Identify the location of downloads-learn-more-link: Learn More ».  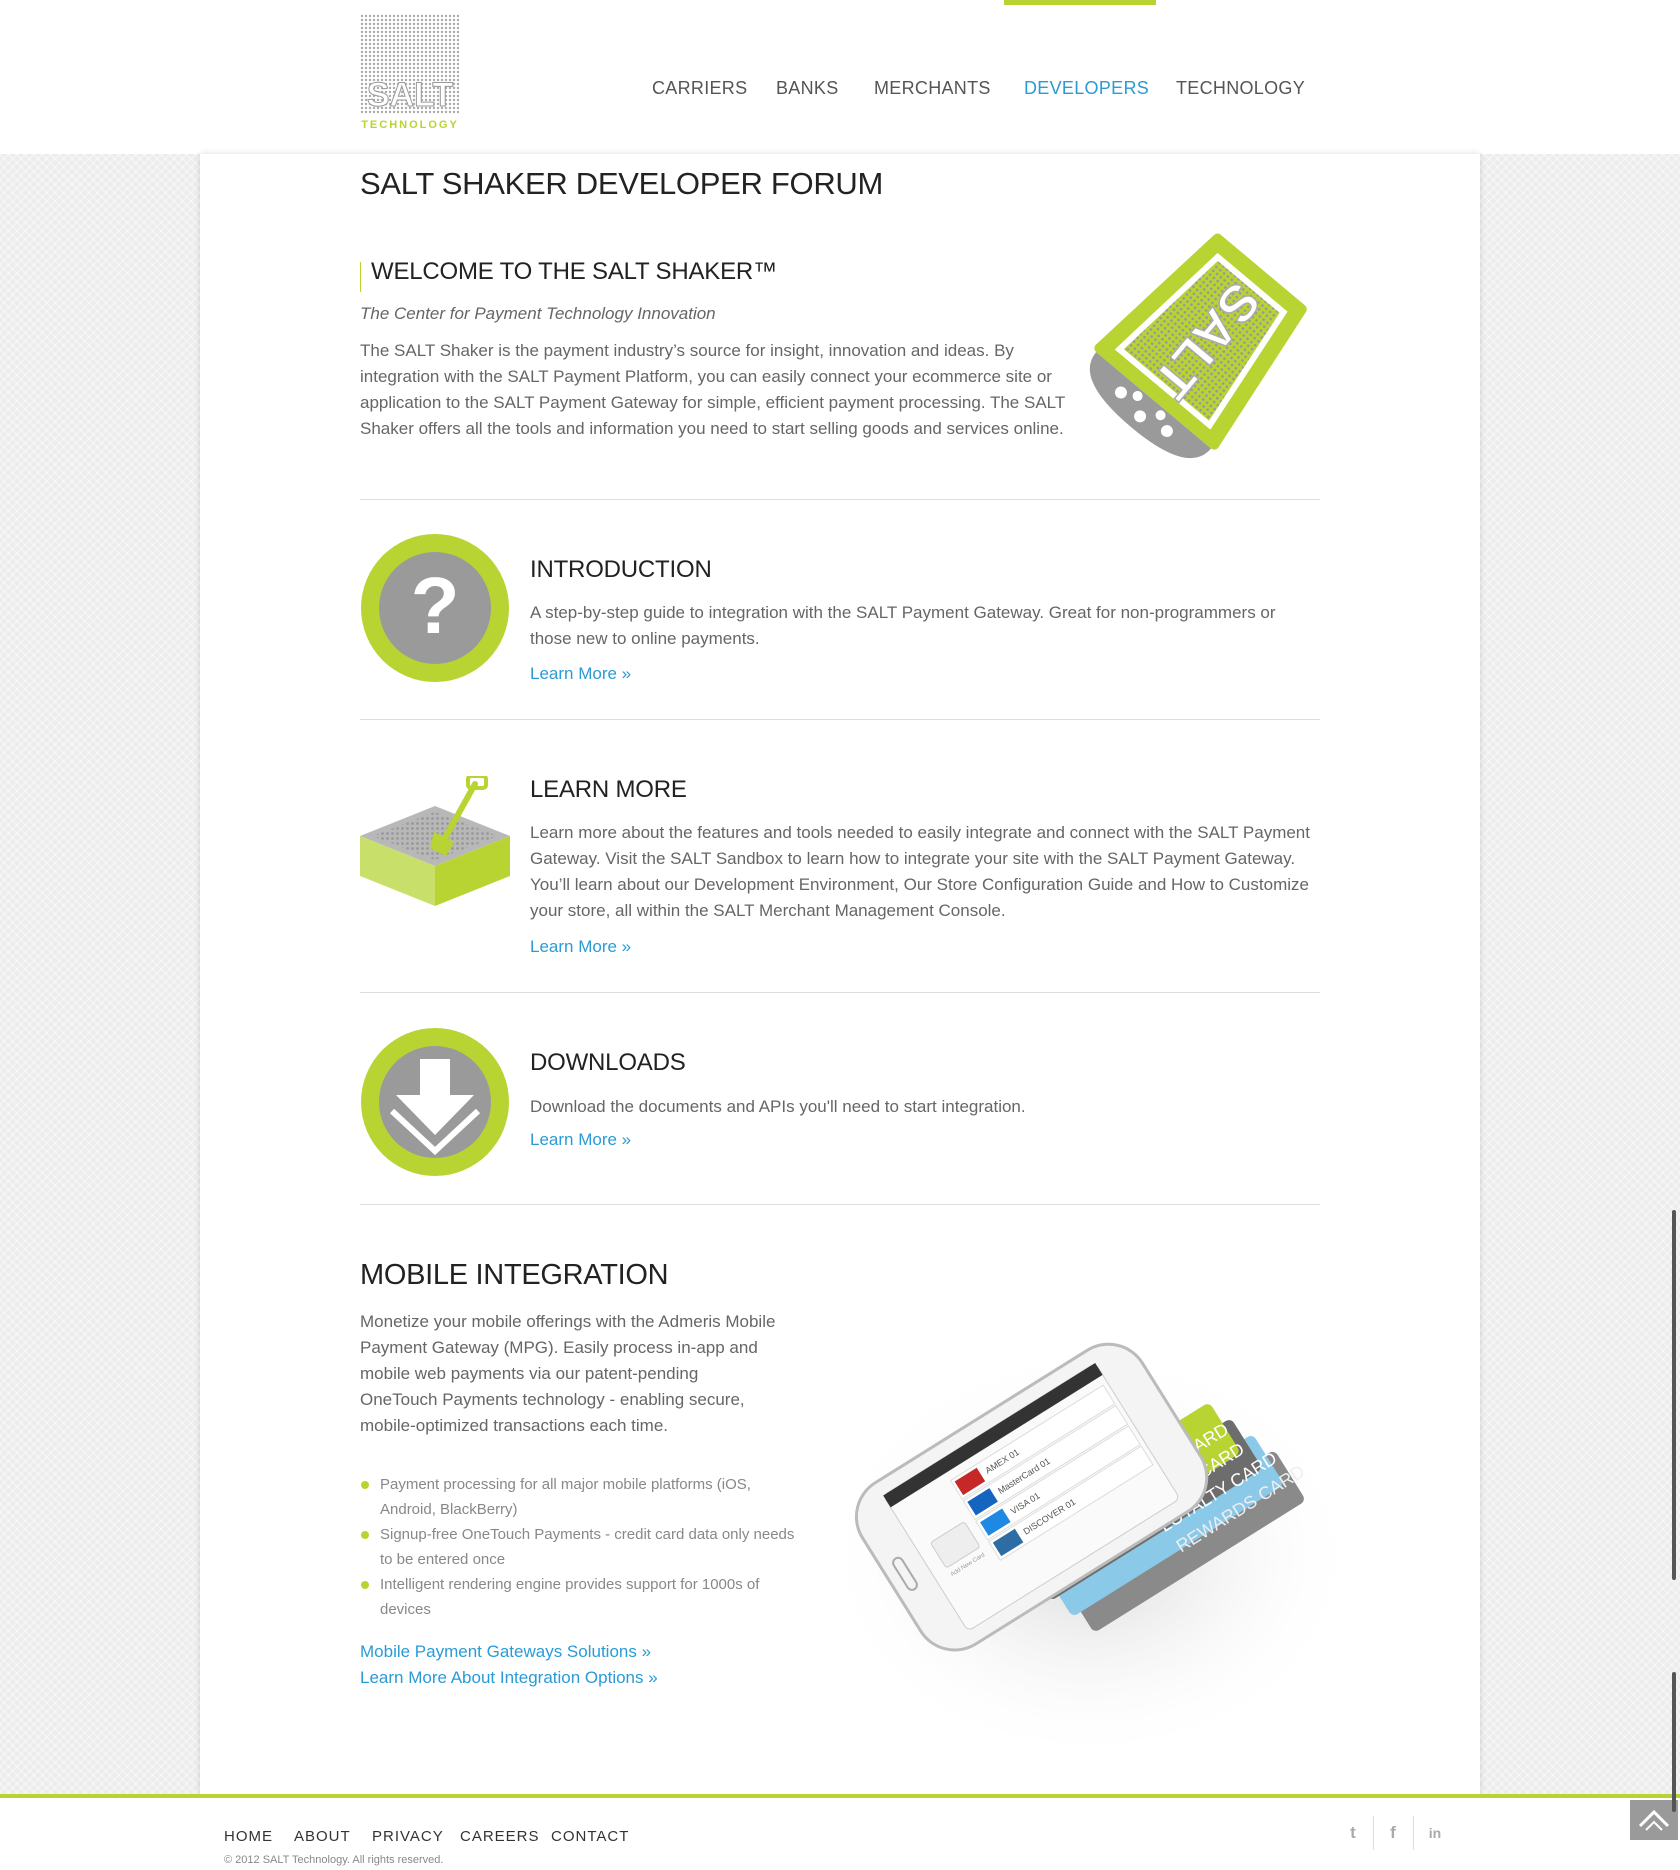
(580, 1140).